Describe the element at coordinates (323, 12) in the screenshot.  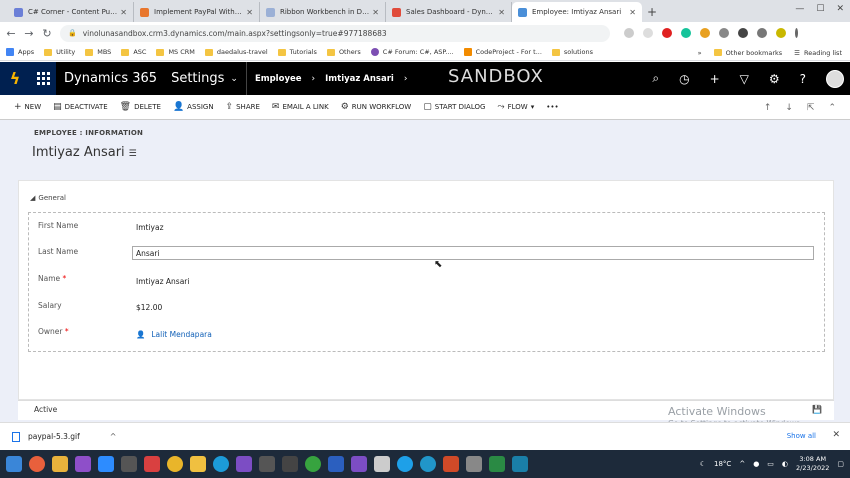
I see `browser-tab: Ribbon Workbench in Dyna ✕` at that location.